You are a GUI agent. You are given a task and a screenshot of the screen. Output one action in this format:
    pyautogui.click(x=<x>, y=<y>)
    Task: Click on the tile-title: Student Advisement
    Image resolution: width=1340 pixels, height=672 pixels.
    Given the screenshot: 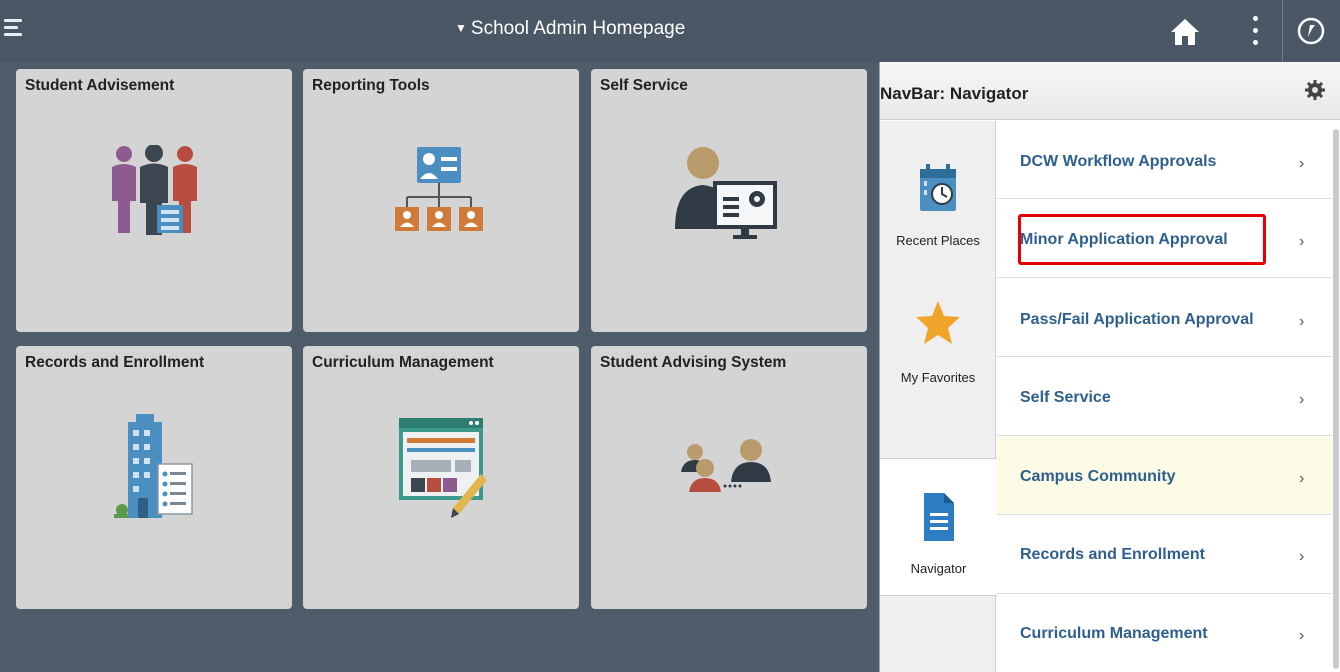 What is the action you would take?
    pyautogui.click(x=100, y=85)
    